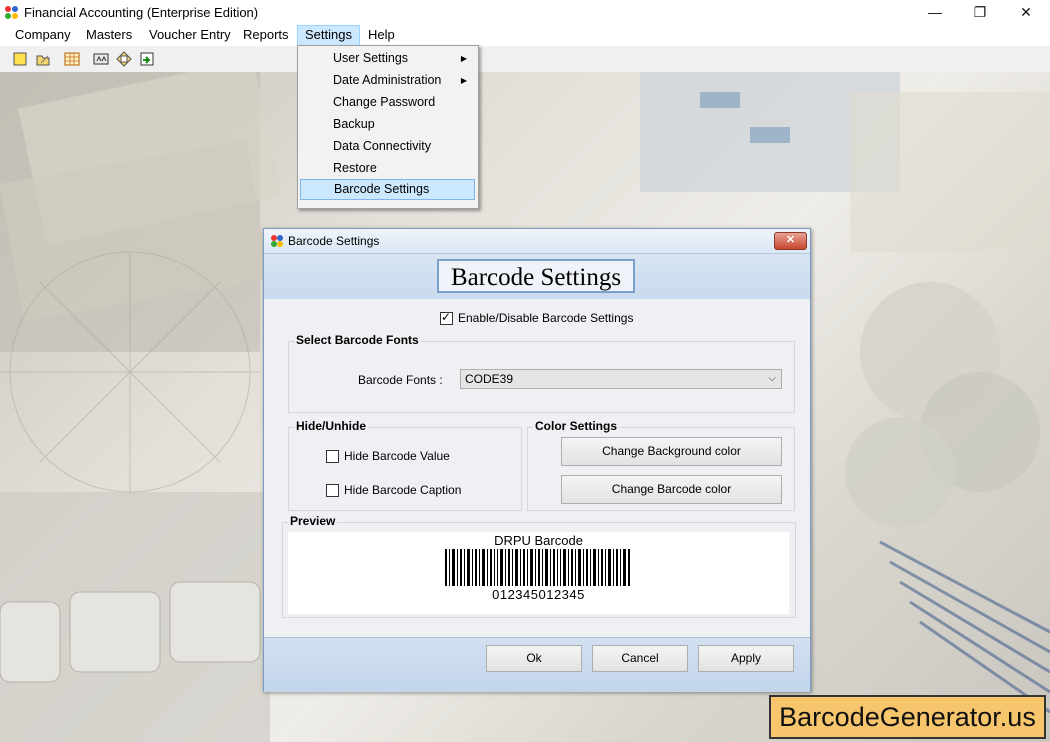 The image size is (1050, 742). I want to click on barcode-preview: DRPU Barcode 012345012345, so click(538, 573).